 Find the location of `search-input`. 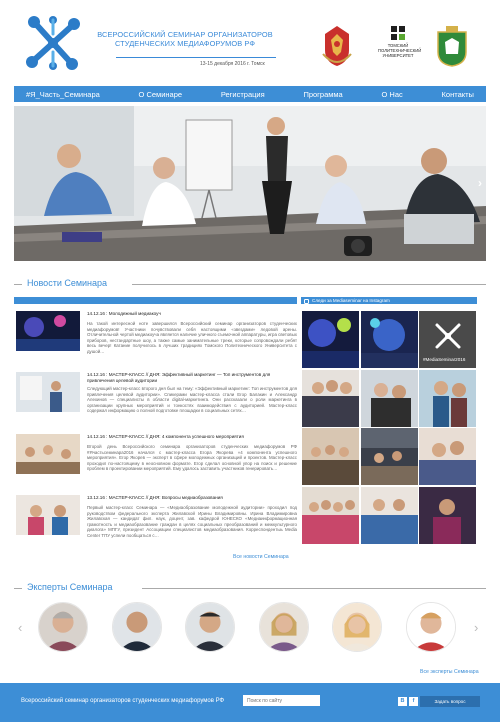

search-input is located at coordinates (281, 700).